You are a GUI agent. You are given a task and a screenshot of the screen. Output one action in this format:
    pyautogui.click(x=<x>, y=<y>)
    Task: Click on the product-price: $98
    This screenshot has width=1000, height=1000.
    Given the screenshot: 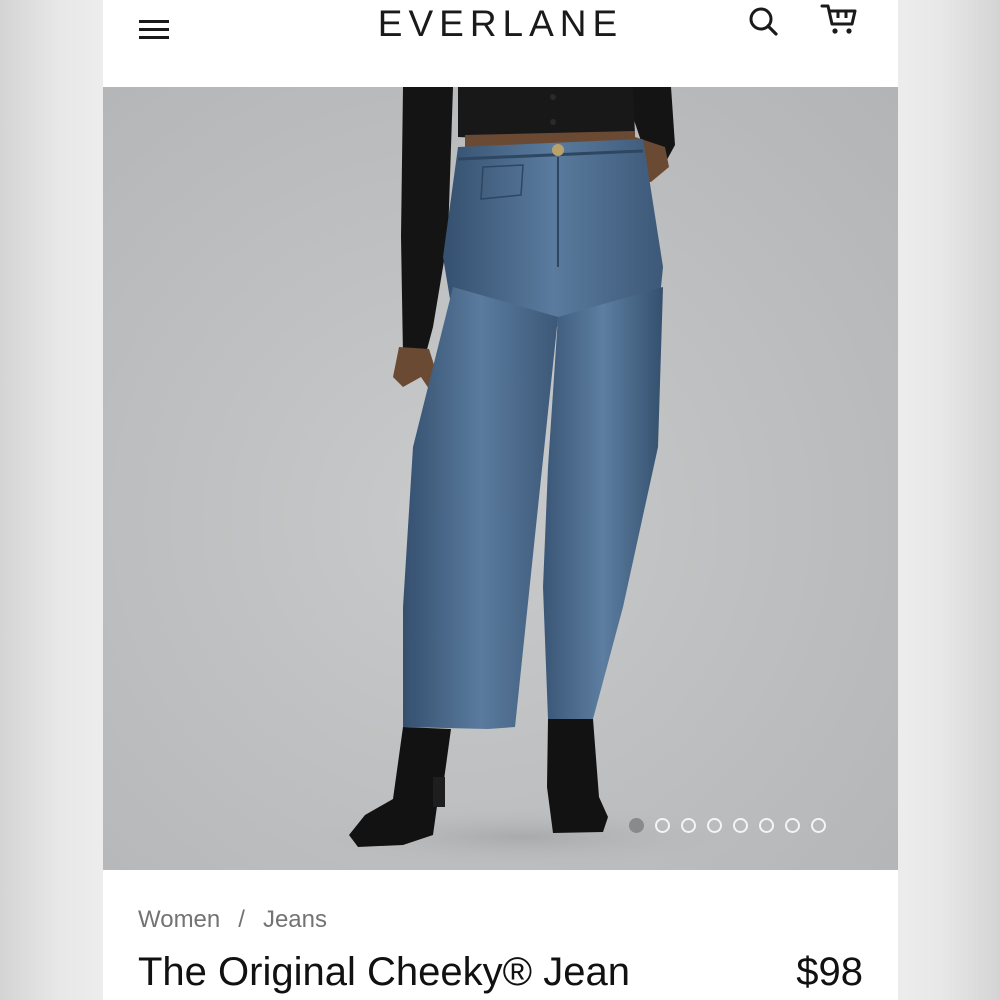 What is the action you would take?
    pyautogui.click(x=829, y=972)
    